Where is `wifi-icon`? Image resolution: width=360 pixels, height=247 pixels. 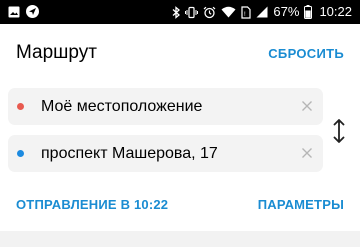 wifi-icon is located at coordinates (228, 12).